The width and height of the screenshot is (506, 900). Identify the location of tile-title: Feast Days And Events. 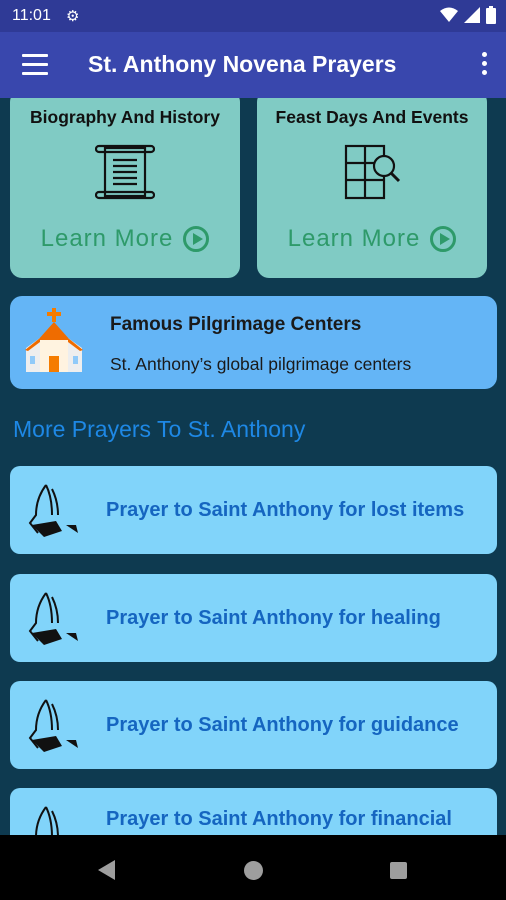
(372, 117).